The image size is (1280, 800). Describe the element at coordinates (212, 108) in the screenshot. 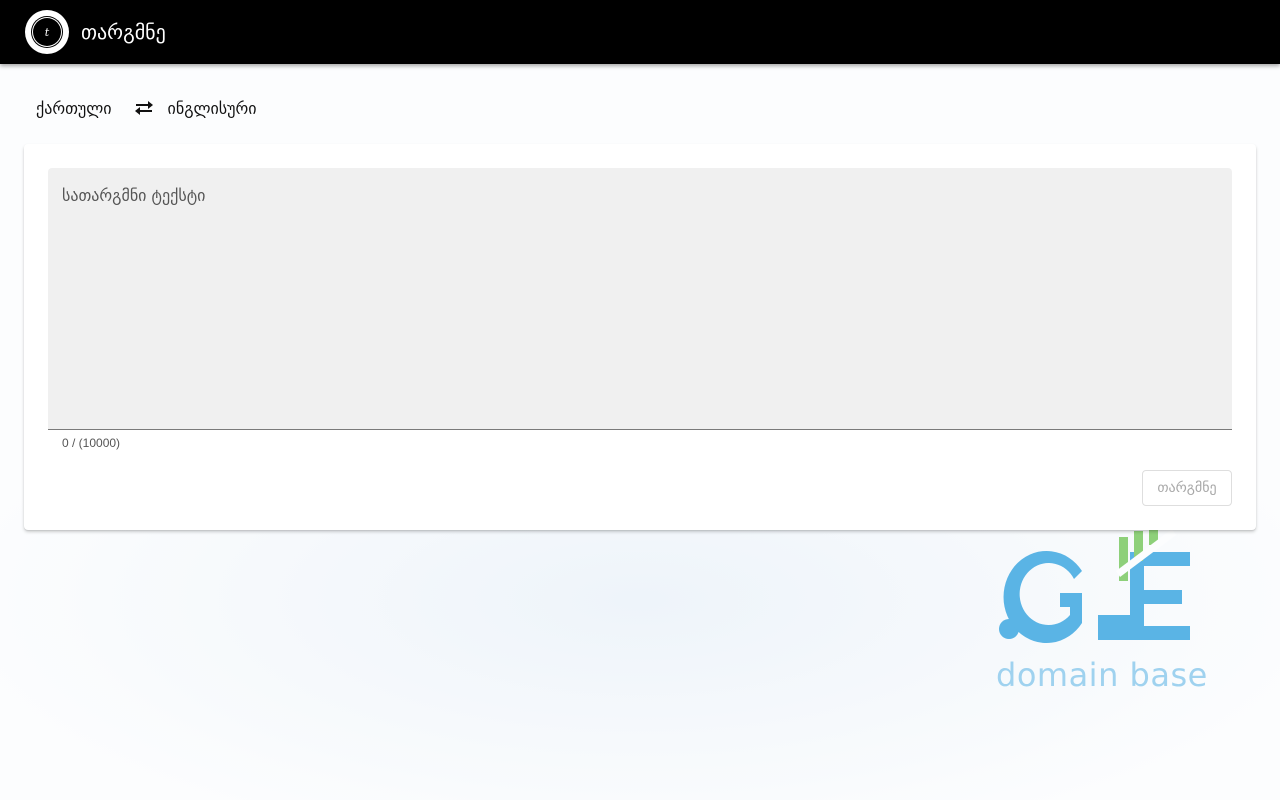

I see `target-language-button: ინგლისური` at that location.